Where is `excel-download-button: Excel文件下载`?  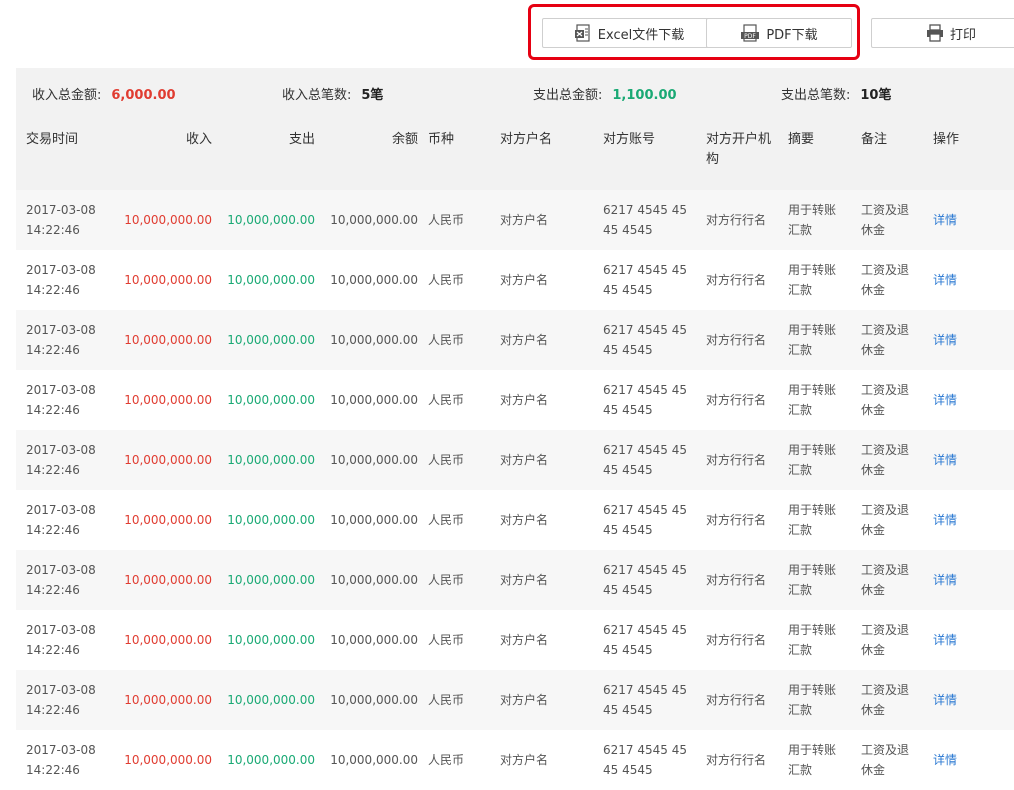
excel-download-button: Excel文件下载 is located at coordinates (629, 33).